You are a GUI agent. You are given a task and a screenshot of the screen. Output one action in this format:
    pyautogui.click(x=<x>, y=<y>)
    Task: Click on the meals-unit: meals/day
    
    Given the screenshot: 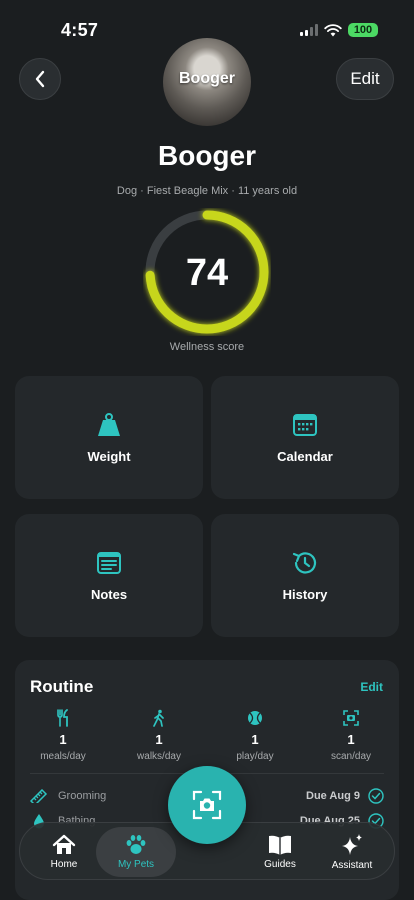 What is the action you would take?
    pyautogui.click(x=63, y=756)
    